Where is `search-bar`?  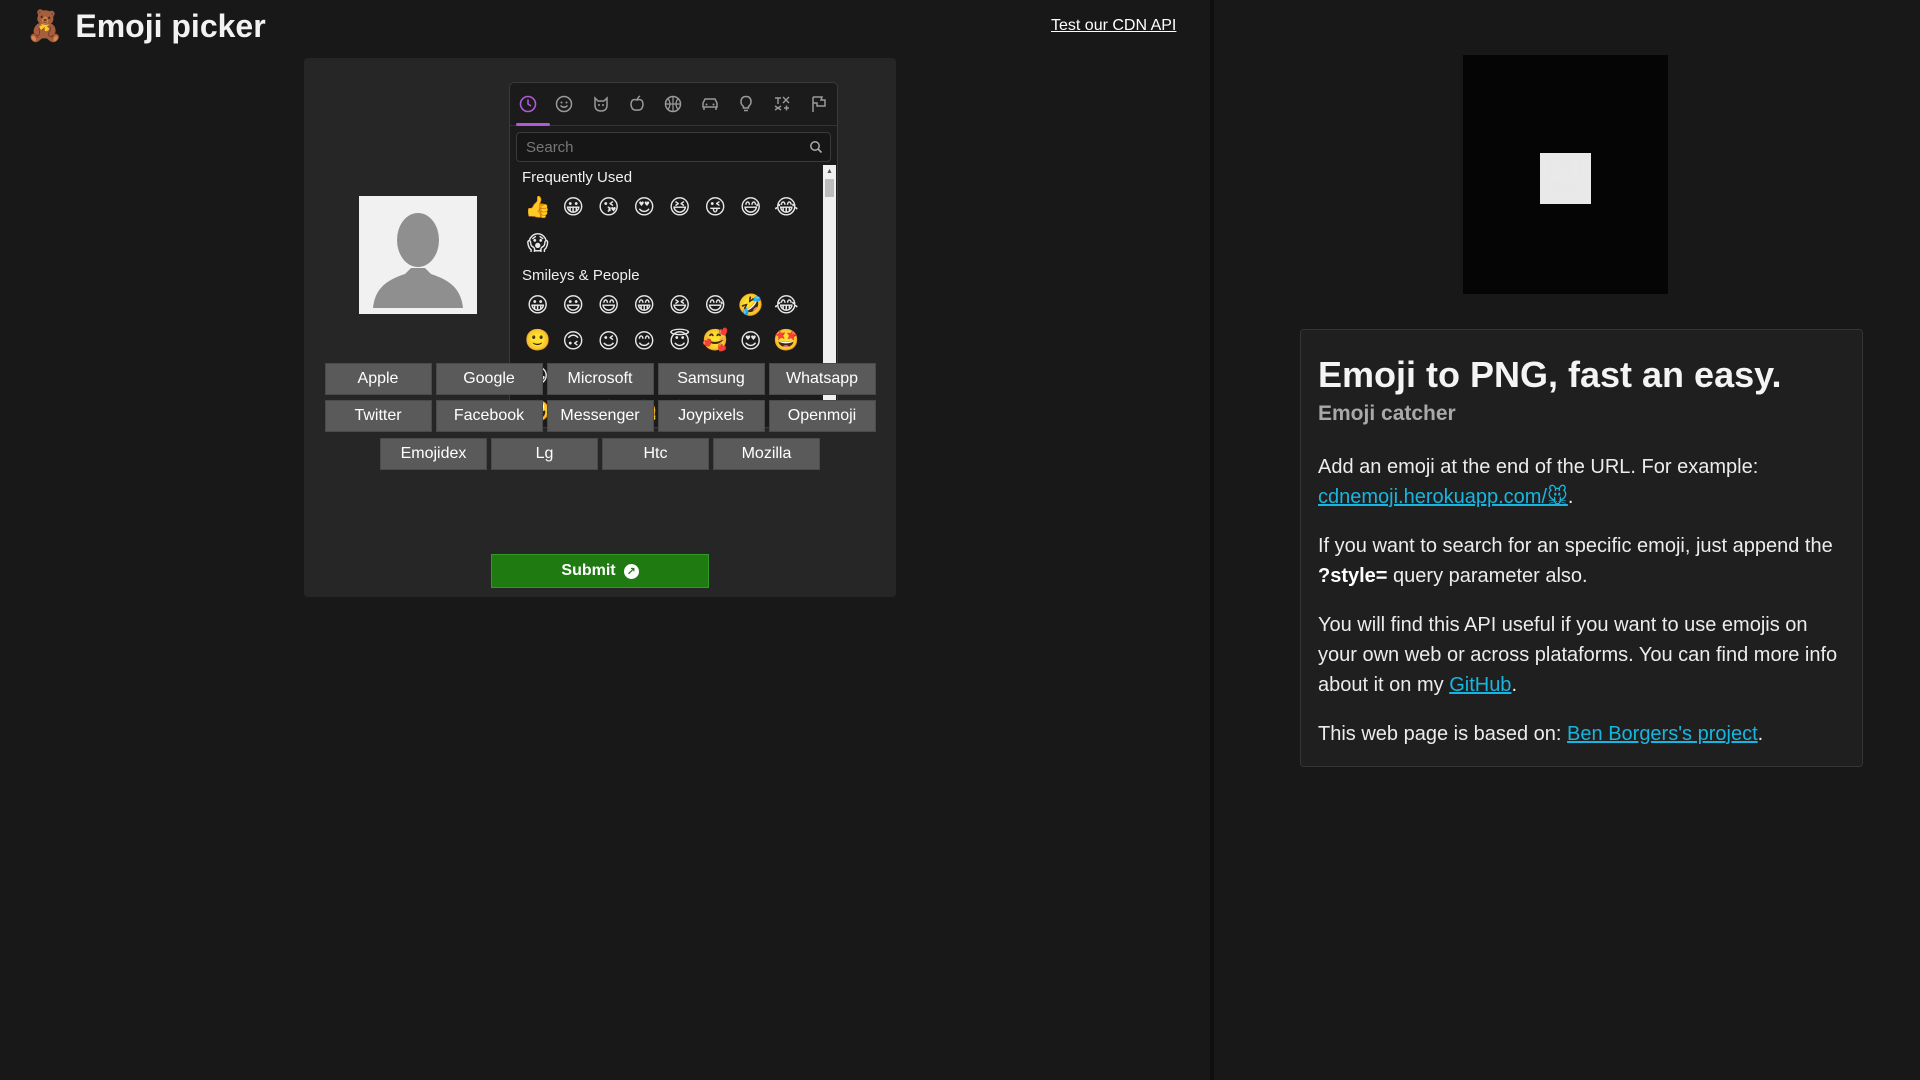
search-bar is located at coordinates (673, 147).